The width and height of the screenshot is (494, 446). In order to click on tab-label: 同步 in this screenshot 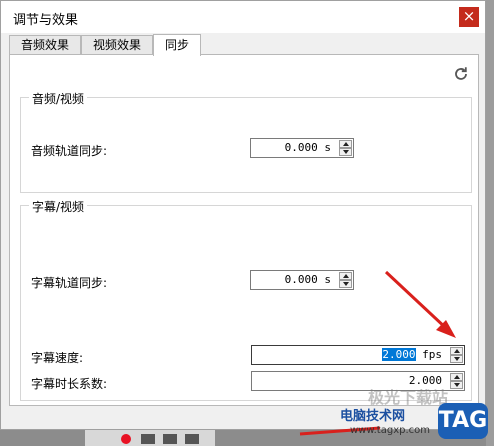, I will do `click(176, 45)`.